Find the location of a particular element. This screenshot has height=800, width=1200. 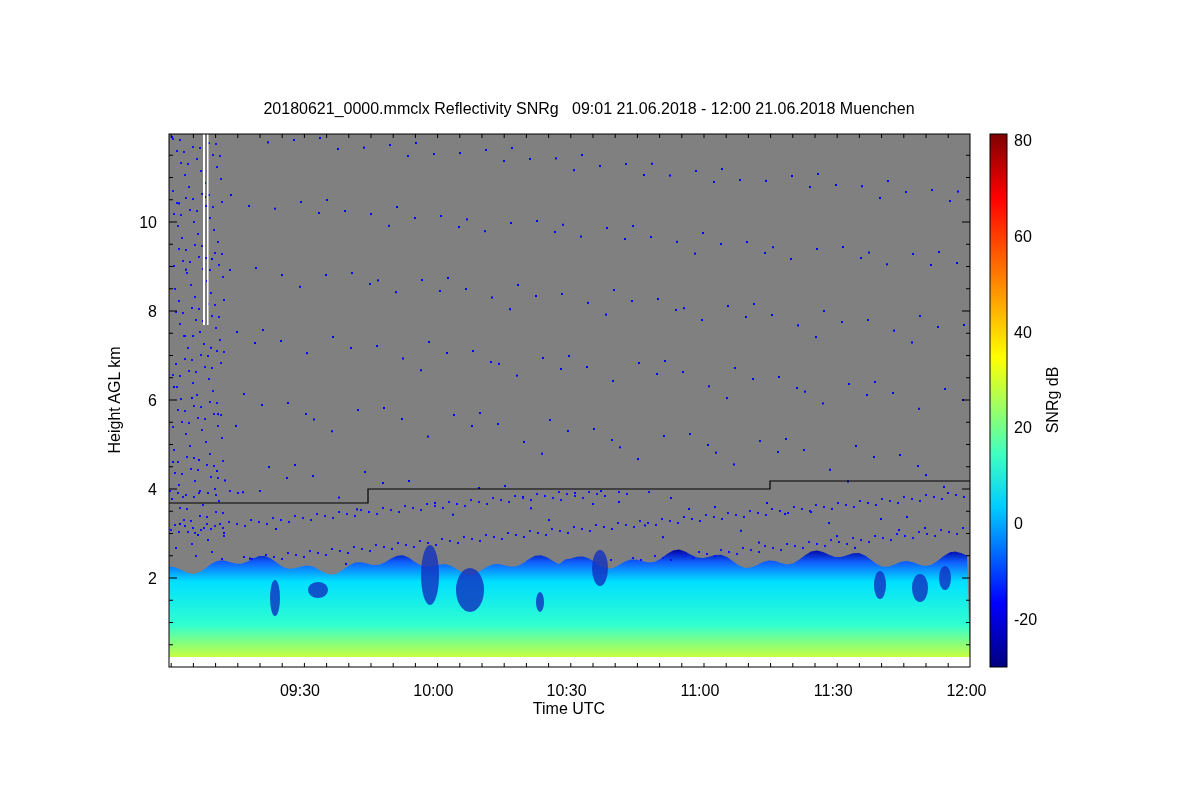

x-tick-label: 10:30 is located at coordinates (566, 690).